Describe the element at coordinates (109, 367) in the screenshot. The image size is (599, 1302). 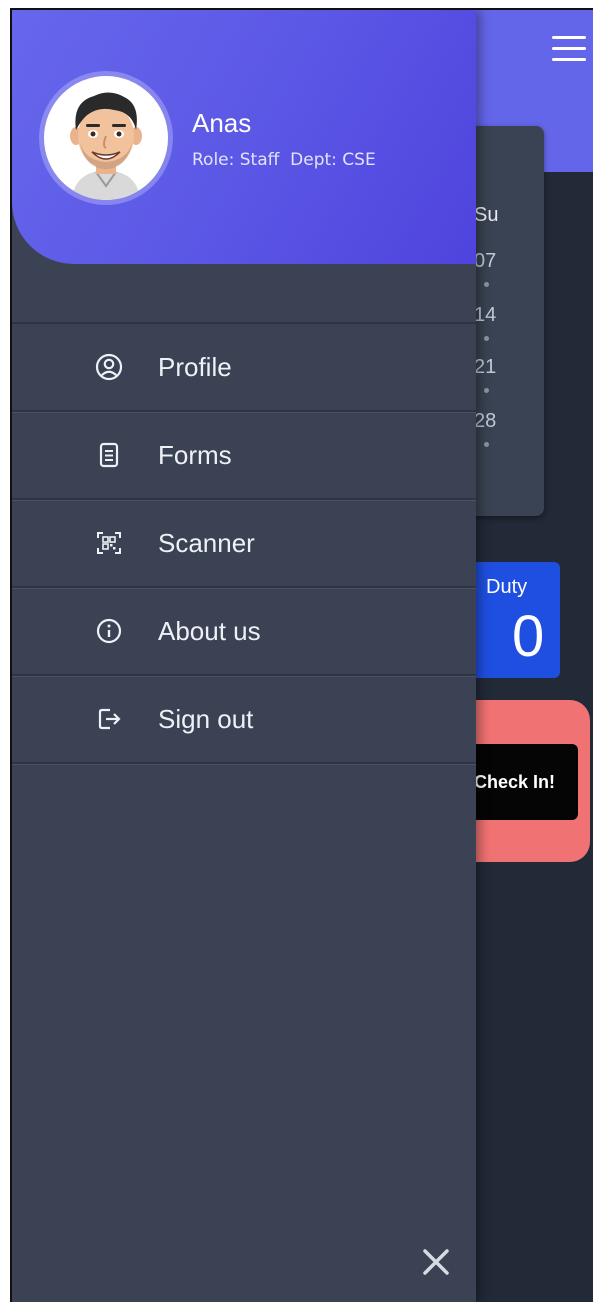
I see `user-circle-icon` at that location.